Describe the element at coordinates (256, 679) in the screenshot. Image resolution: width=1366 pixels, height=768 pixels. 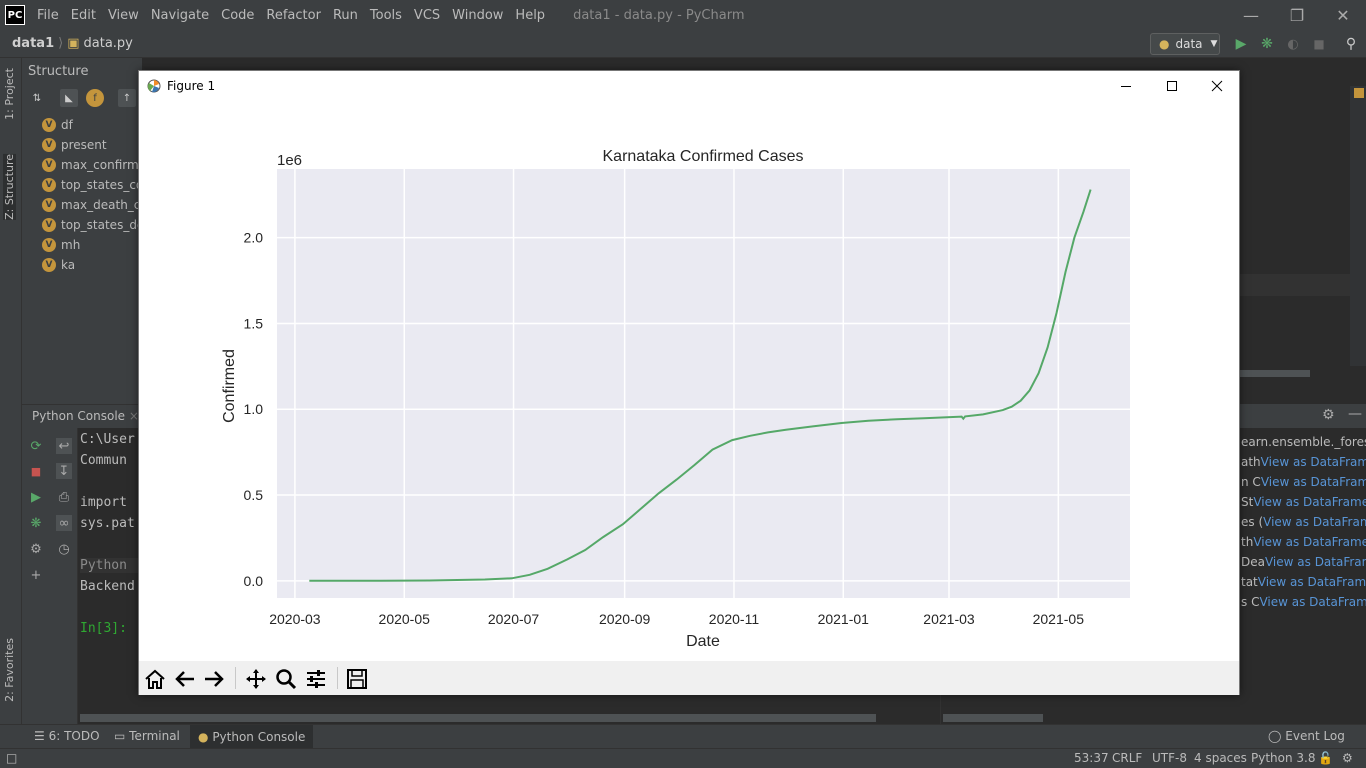
I see `pan-icon` at that location.